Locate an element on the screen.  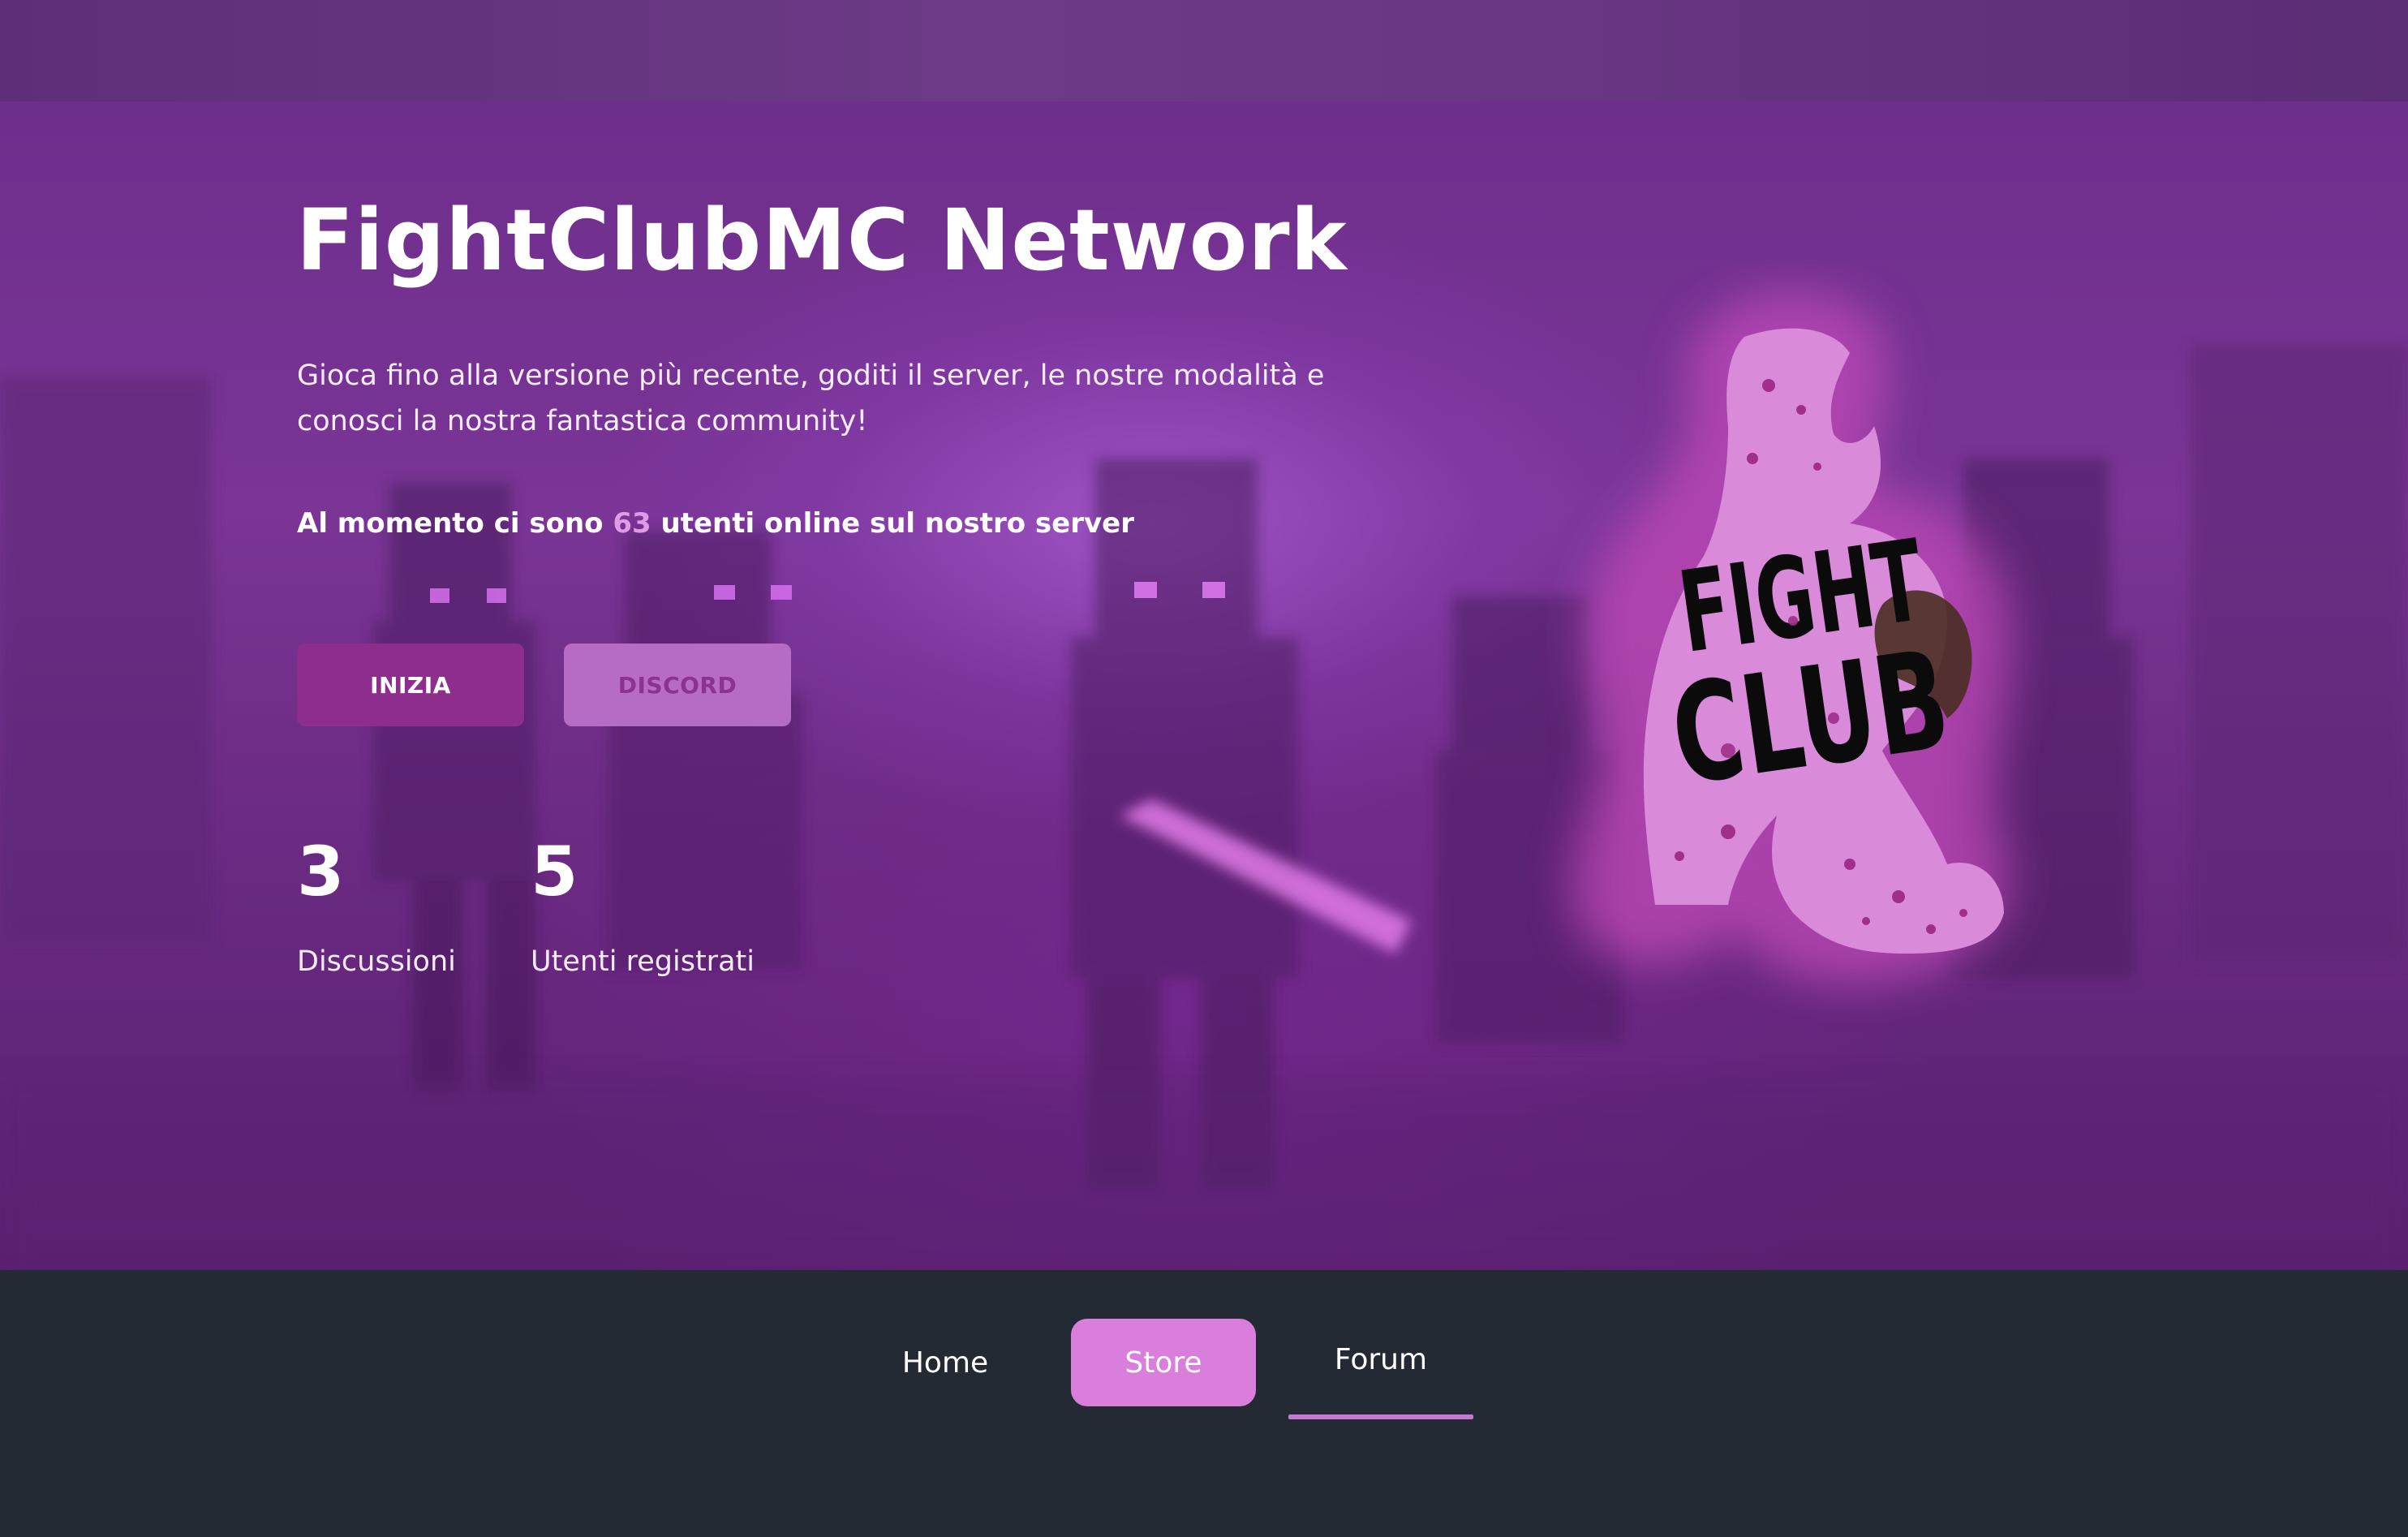
online-suffix: utenti online sul nostro server is located at coordinates (892, 523).